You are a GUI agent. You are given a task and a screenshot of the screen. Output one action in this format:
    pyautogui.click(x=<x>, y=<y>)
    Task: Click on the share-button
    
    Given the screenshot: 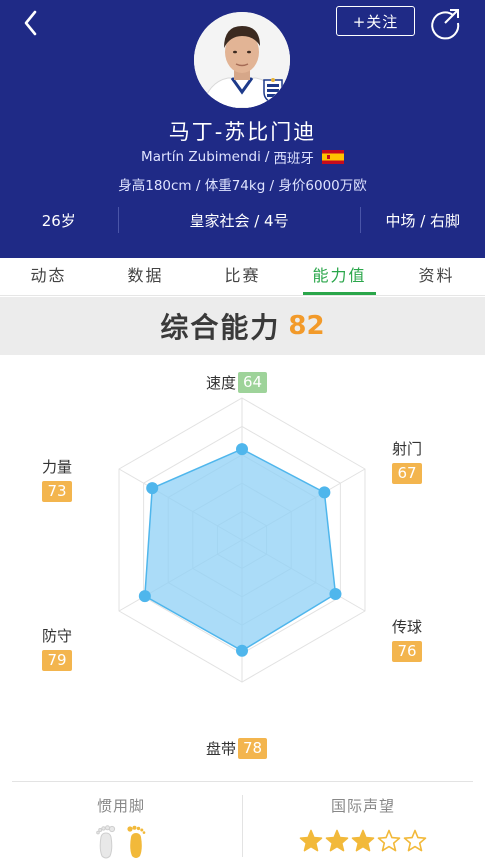 What is the action you would take?
    pyautogui.click(x=445, y=23)
    